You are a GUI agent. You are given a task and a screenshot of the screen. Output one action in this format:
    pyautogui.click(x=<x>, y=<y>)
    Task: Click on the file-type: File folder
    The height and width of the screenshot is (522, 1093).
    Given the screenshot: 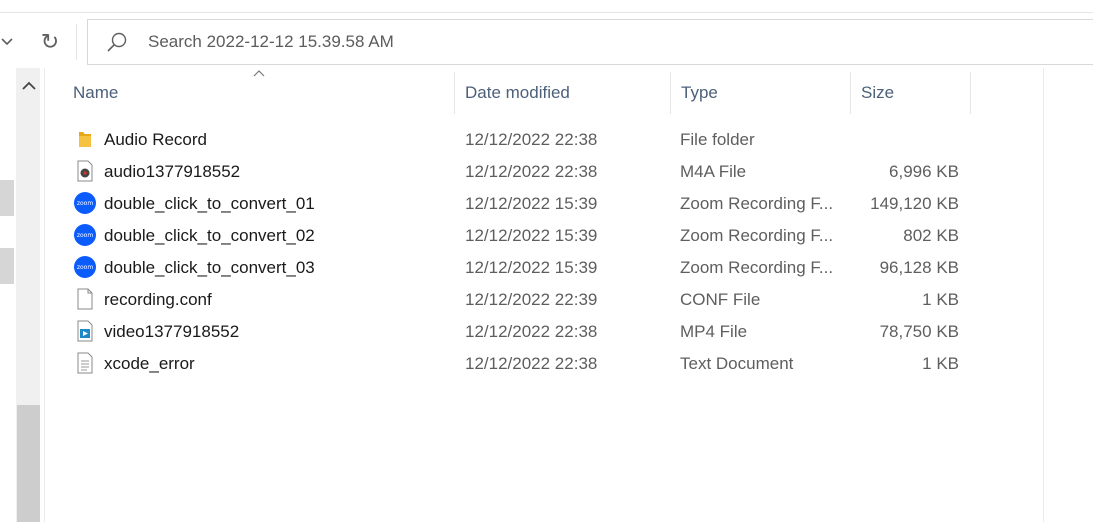 What is the action you would take?
    pyautogui.click(x=717, y=139)
    